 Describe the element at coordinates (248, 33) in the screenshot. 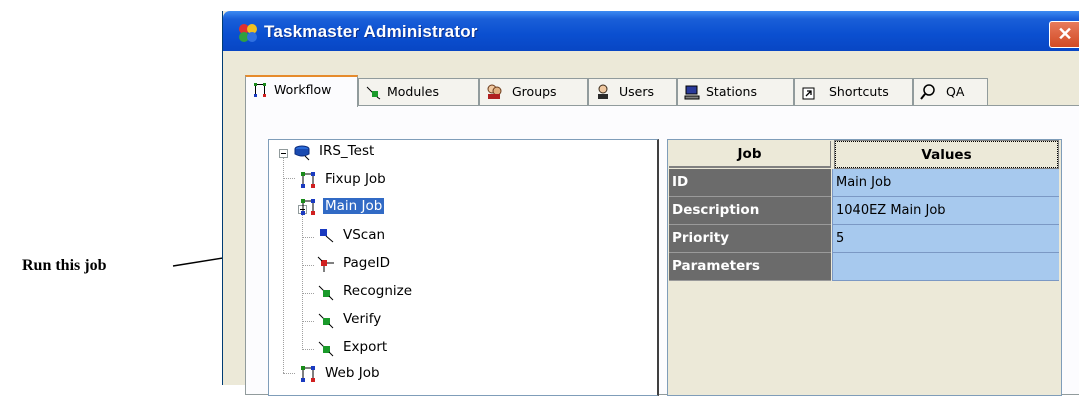

I see `app-icon` at that location.